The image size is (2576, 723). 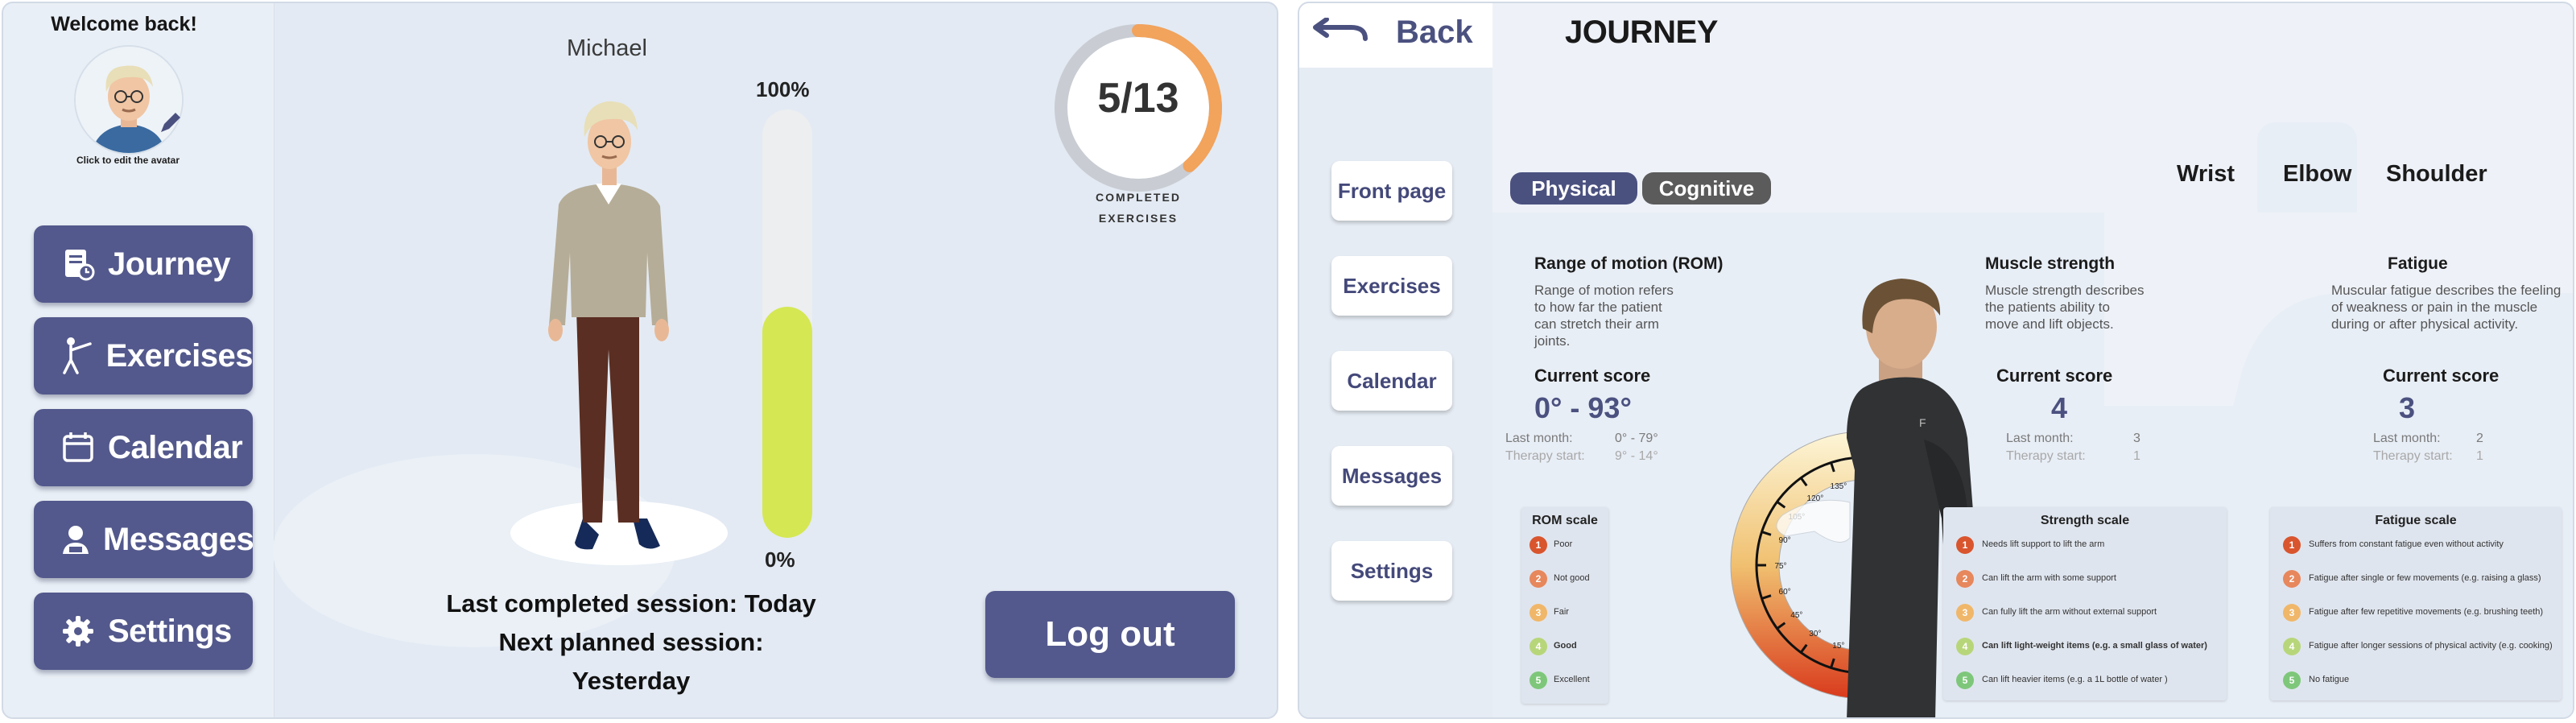 I want to click on strength-current-value: 4, so click(x=2059, y=408).